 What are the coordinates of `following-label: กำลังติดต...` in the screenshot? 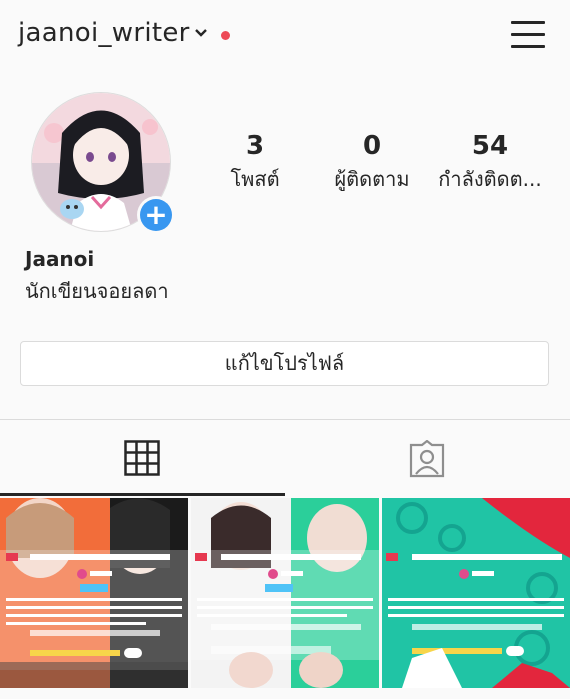 It's located at (490, 179).